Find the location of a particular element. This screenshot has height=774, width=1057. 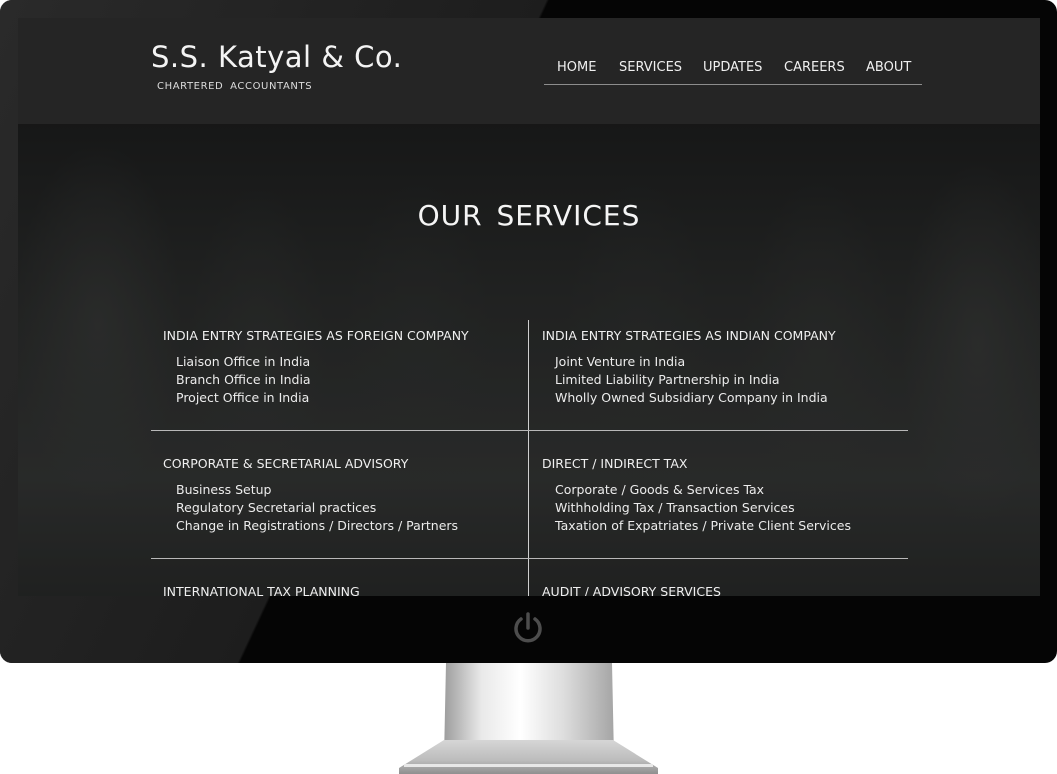

service-title: AUDIT / ADVISORY SERVICES is located at coordinates (721, 590).